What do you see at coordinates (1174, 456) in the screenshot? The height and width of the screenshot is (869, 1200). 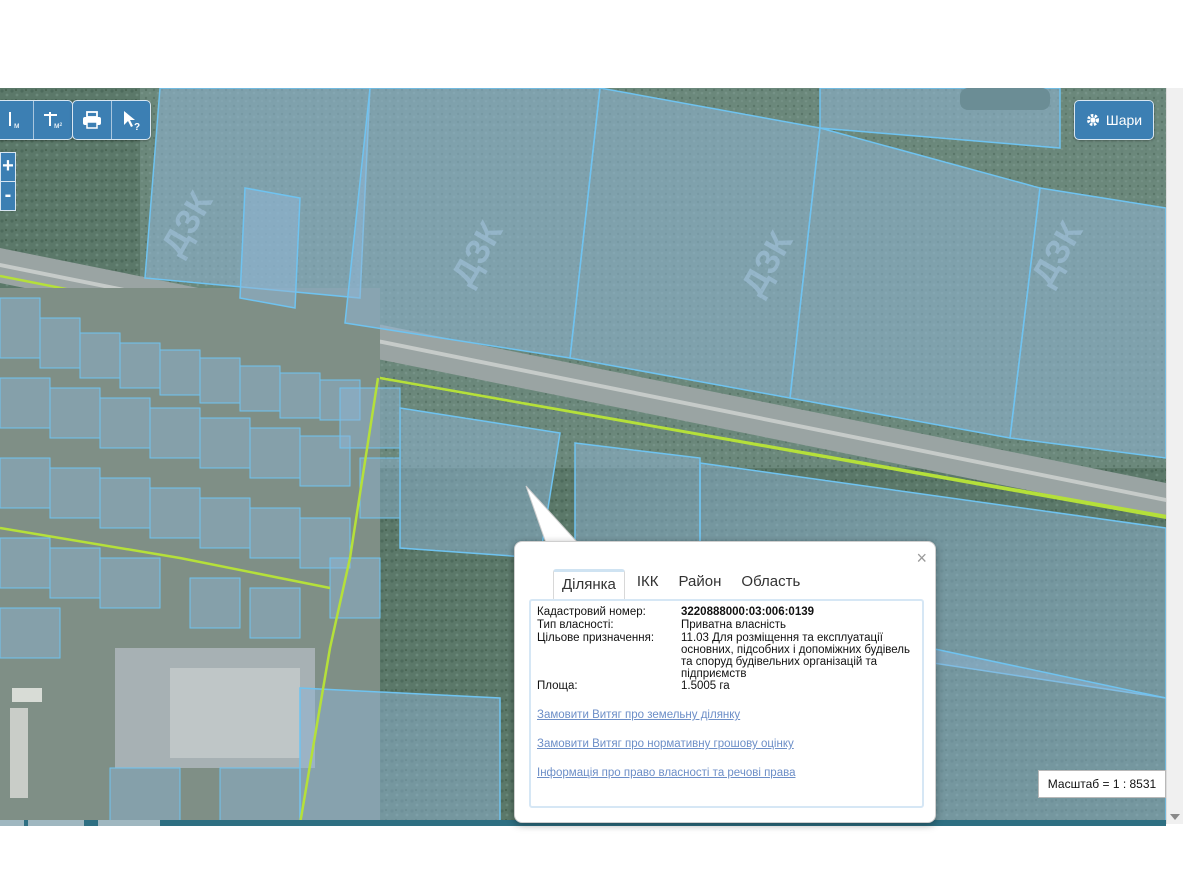 I see `vertical-scrollbar` at bounding box center [1174, 456].